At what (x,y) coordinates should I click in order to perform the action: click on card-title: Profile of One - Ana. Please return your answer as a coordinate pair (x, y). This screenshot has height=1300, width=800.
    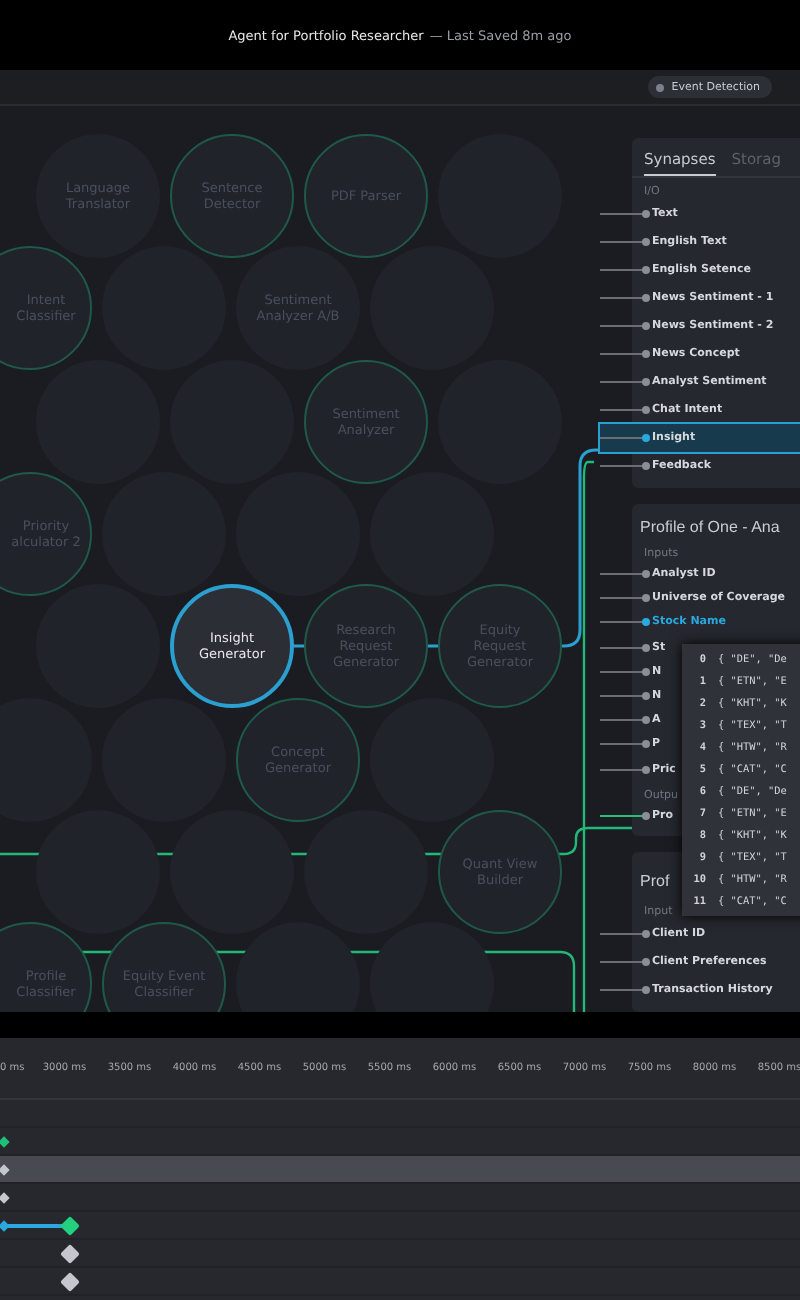
    Looking at the image, I should click on (710, 527).